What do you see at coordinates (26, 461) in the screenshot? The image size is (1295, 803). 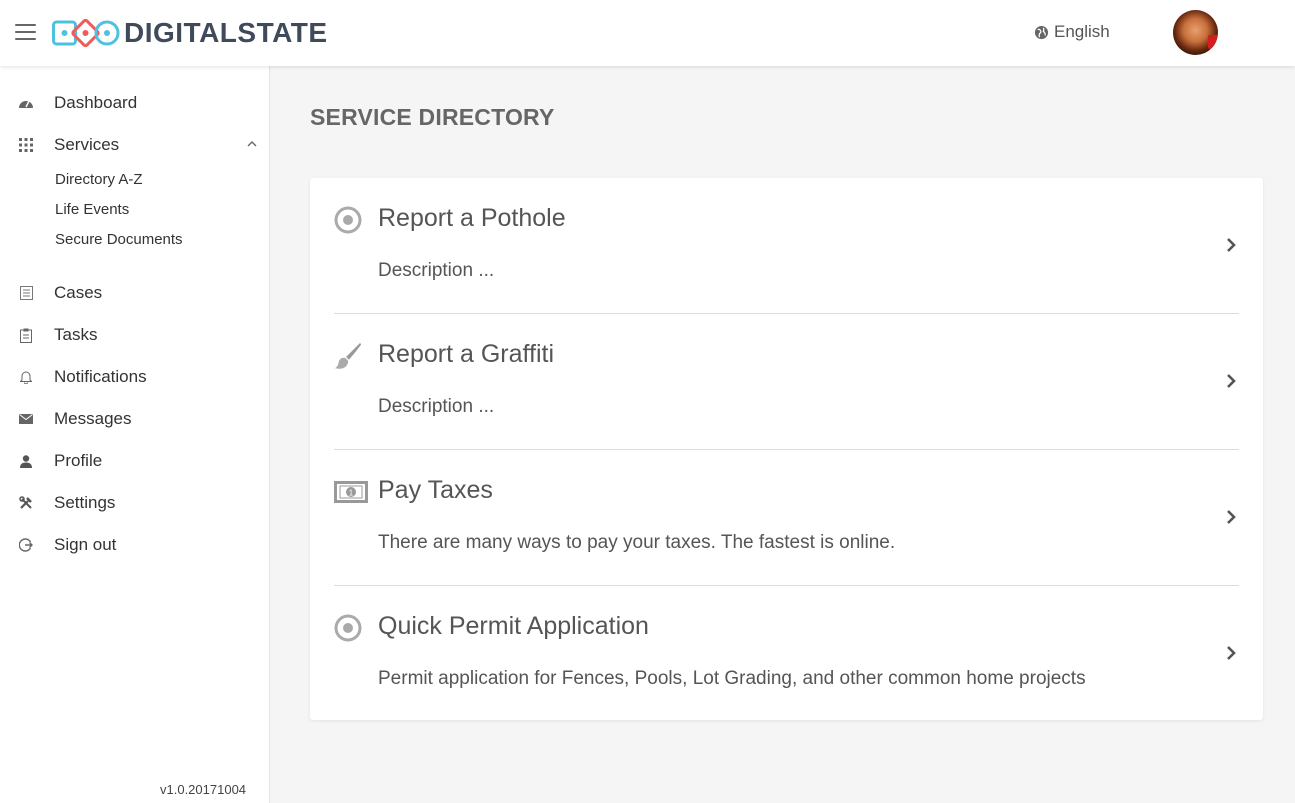 I see `user-icon` at bounding box center [26, 461].